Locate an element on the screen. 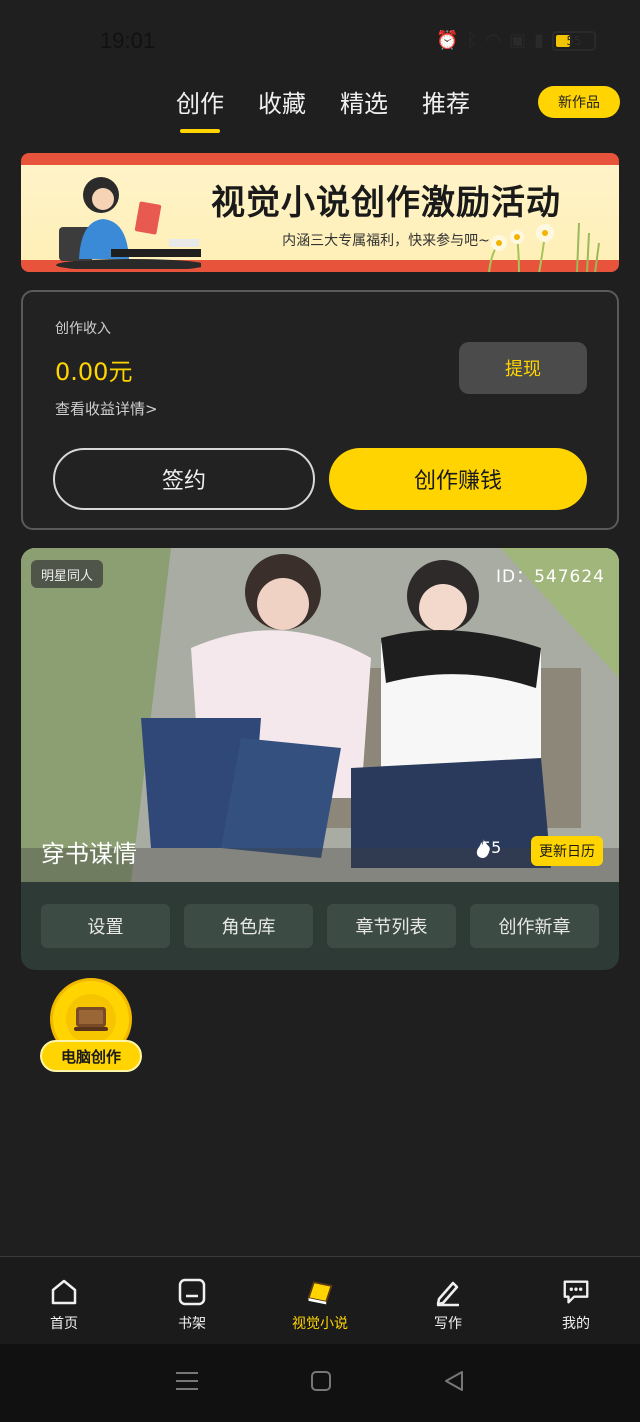 This screenshot has width=640, height=1422. pencil-icon is located at coordinates (448, 1292).